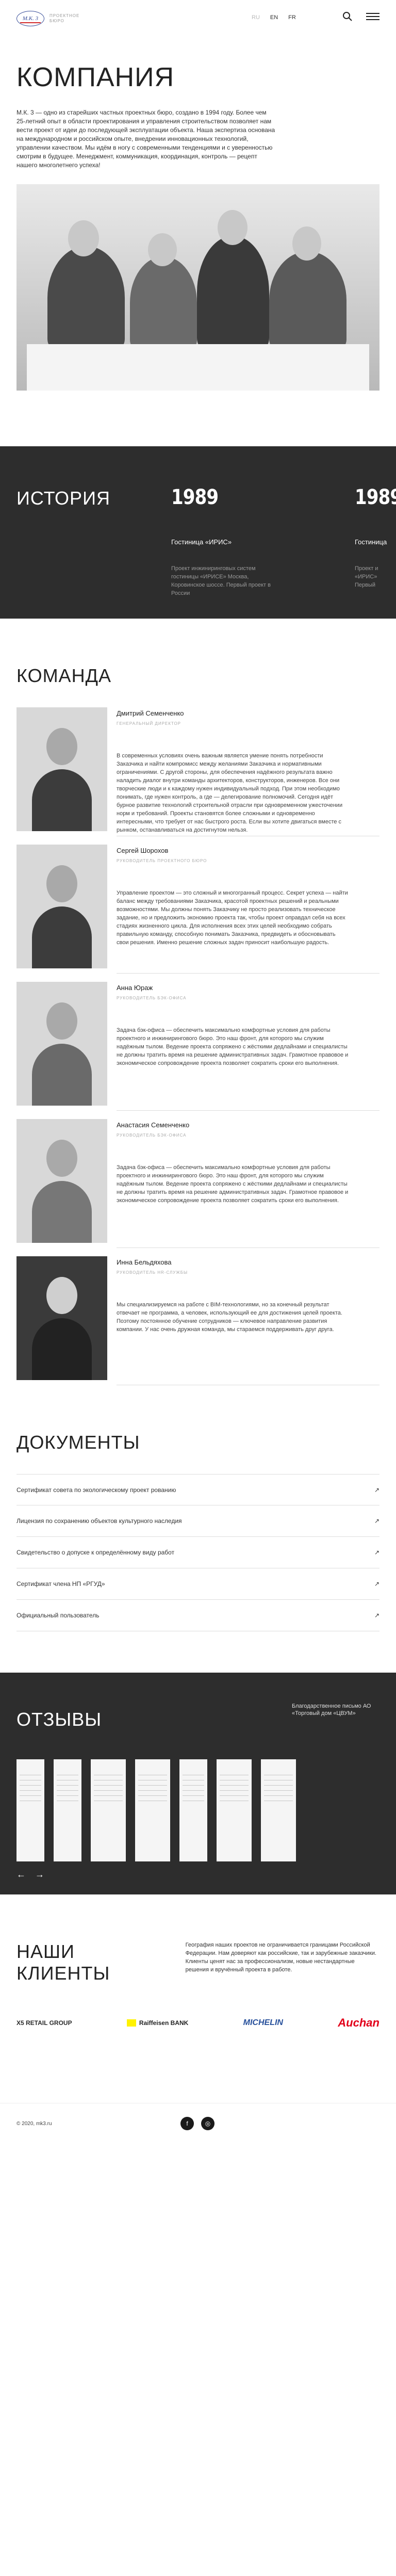 The width and height of the screenshot is (396, 2576). Describe the element at coordinates (63, 675) in the screenshot. I see `team-title: КОМАНДА` at that location.